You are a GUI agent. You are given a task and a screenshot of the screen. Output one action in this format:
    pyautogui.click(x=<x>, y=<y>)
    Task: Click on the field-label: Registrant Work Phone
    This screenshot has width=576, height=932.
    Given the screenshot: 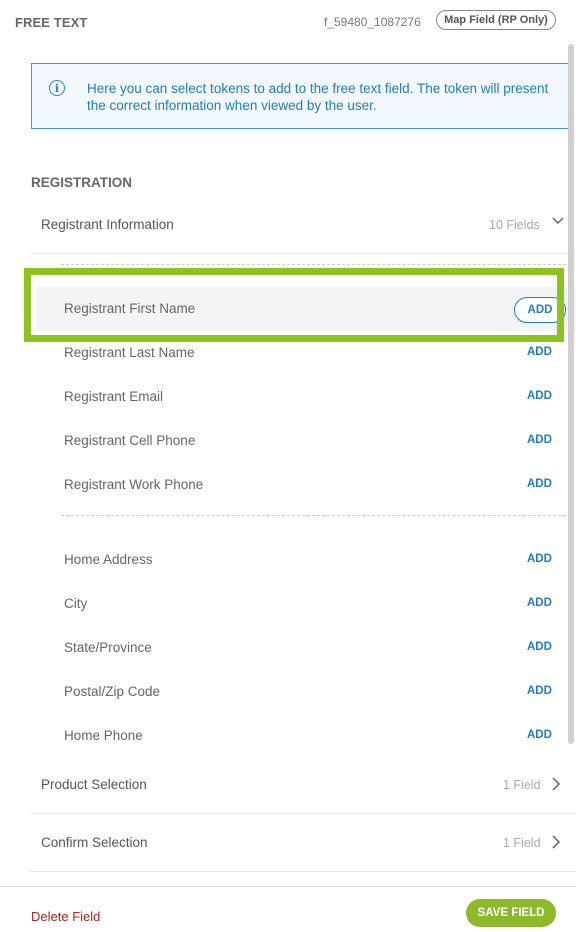 What is the action you would take?
    pyautogui.click(x=134, y=484)
    